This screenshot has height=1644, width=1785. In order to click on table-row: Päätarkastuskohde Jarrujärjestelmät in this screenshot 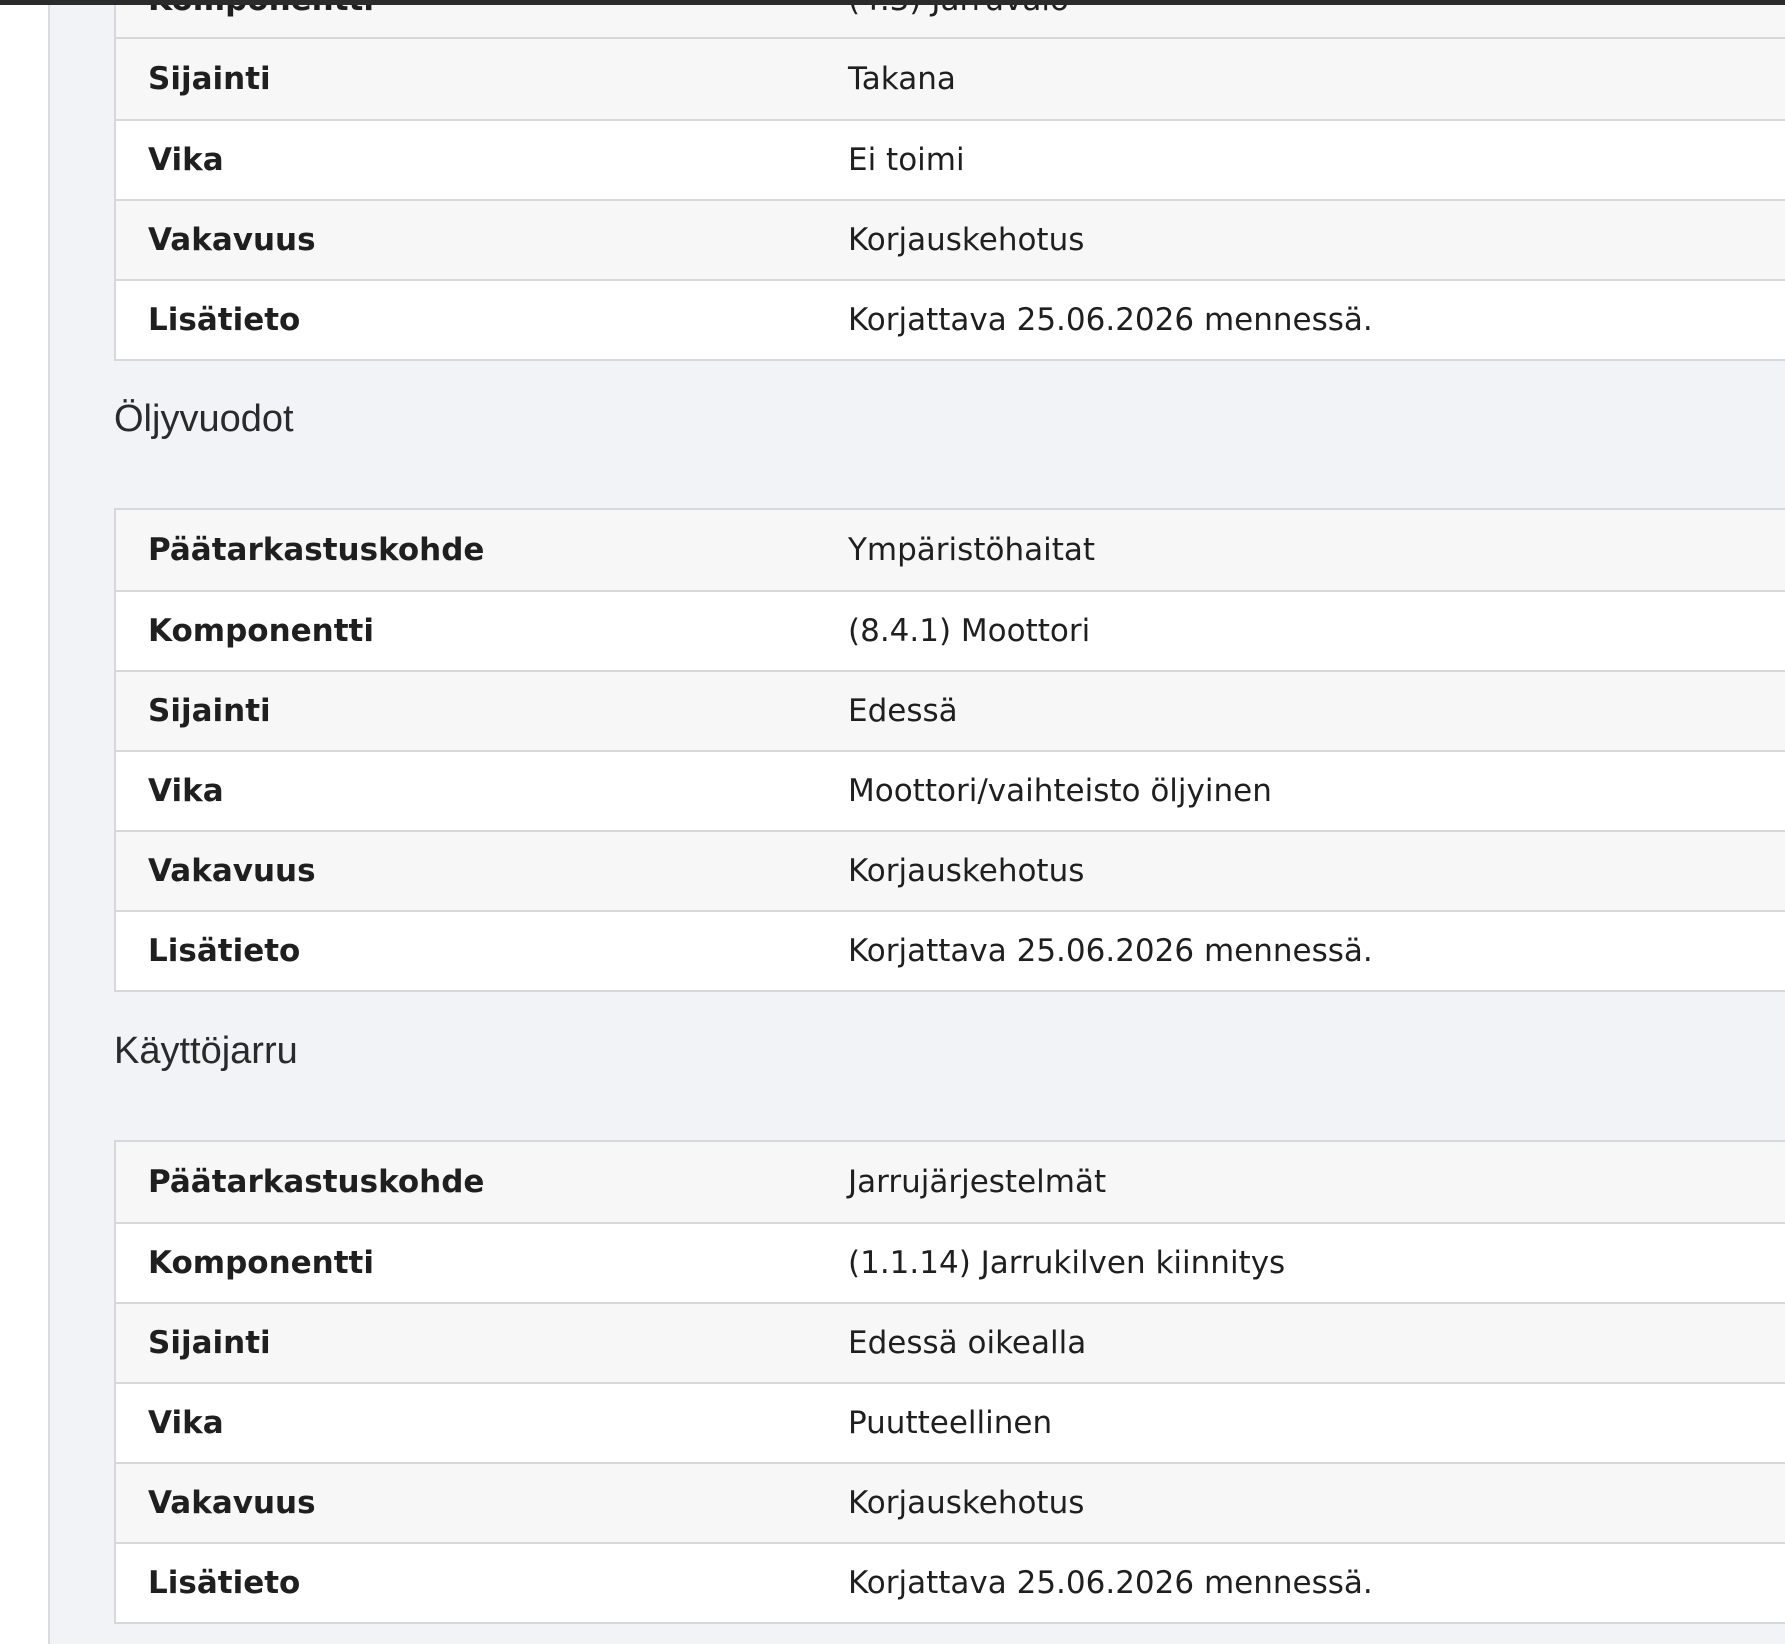, I will do `click(950, 1182)`.